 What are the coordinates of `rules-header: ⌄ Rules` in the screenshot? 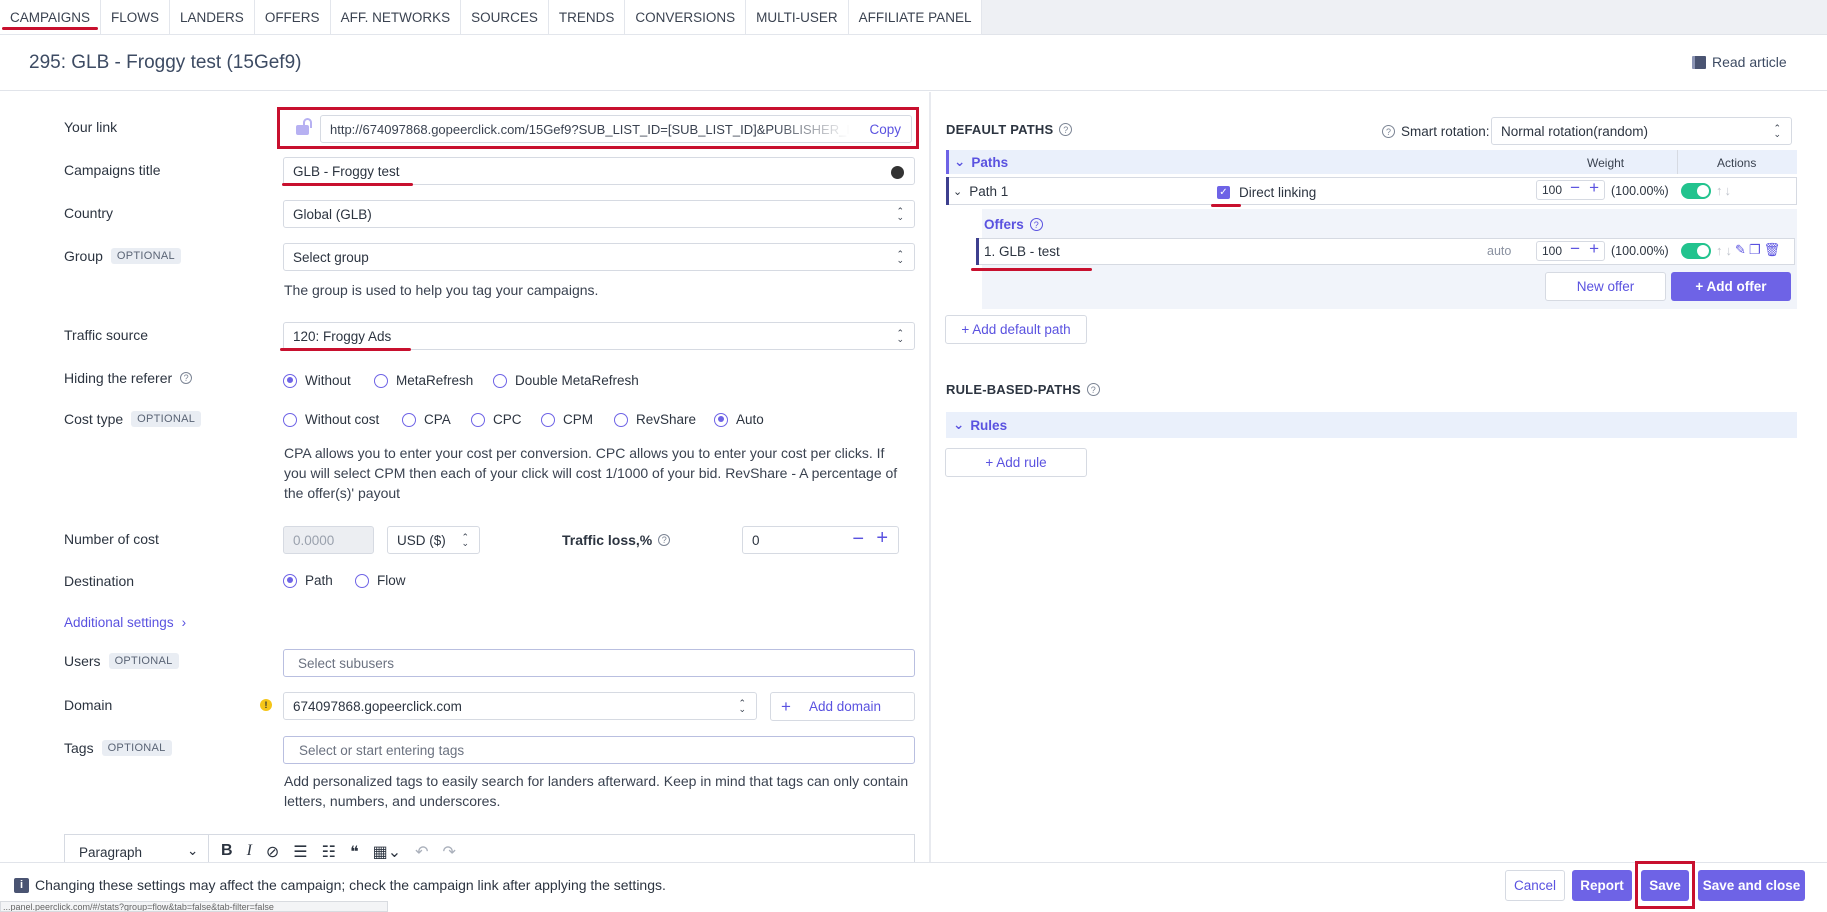 It's located at (980, 425).